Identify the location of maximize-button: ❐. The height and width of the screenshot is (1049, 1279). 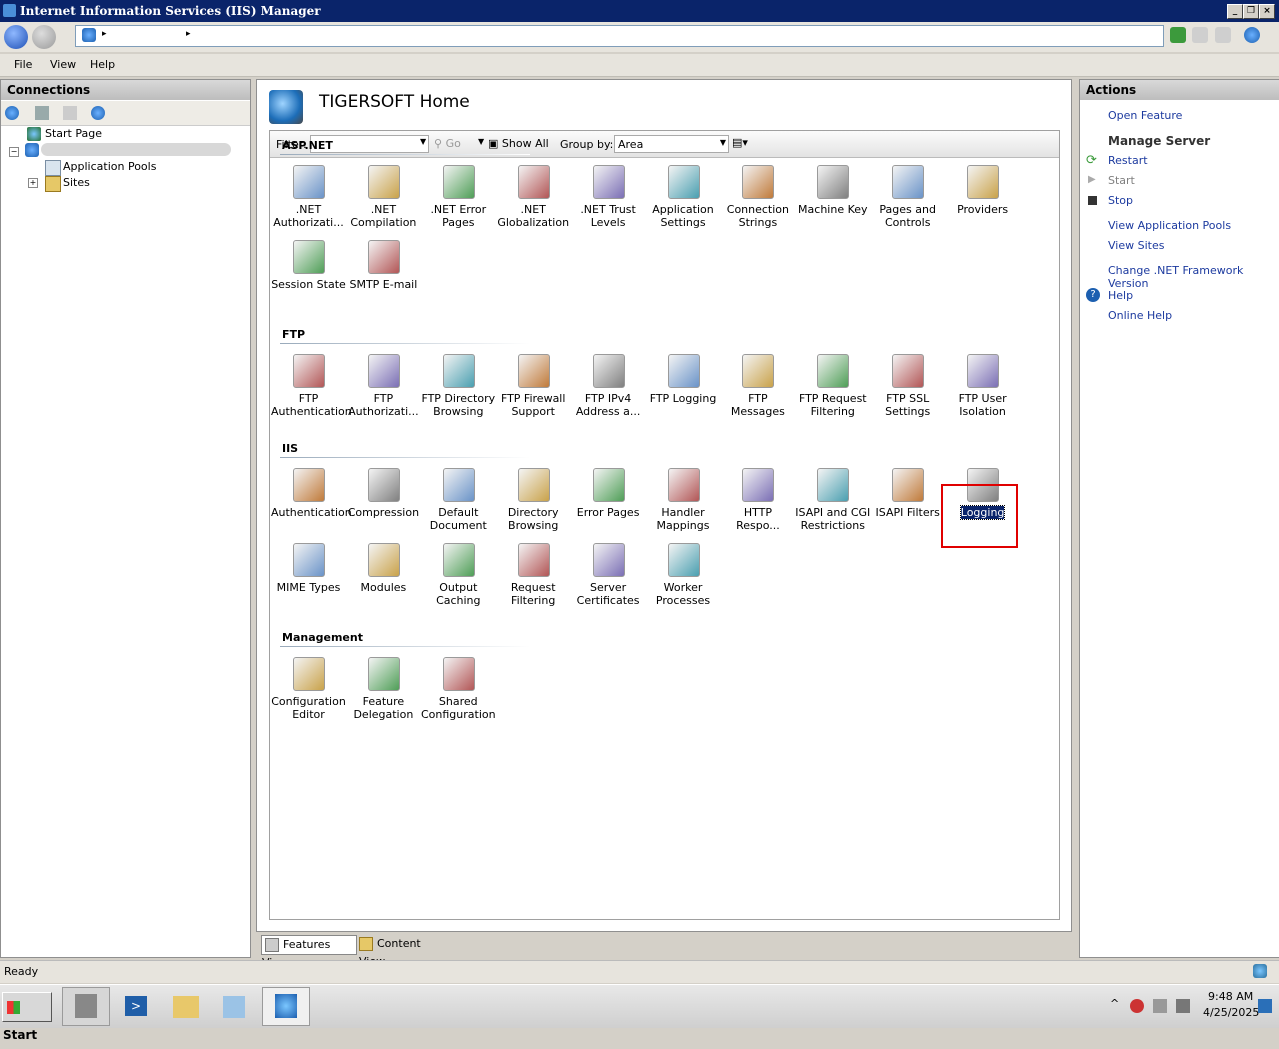
(1251, 11).